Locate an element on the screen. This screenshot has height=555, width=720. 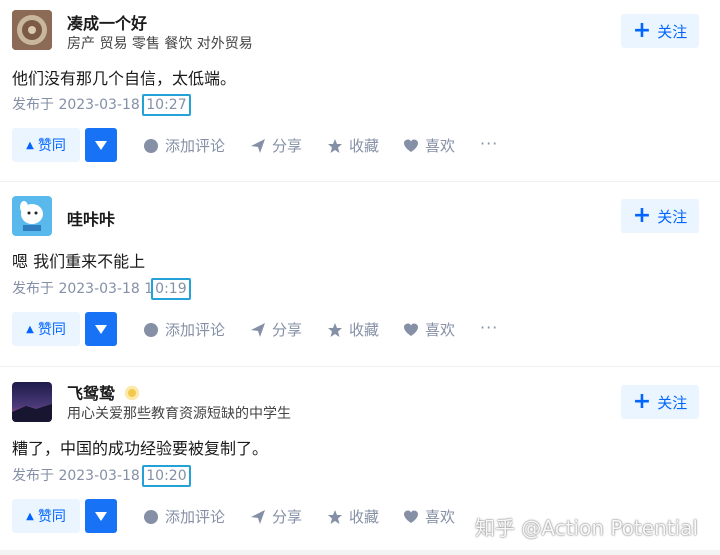
publish-info: 发布于 2023-03-18 10:27 is located at coordinates (101, 105).